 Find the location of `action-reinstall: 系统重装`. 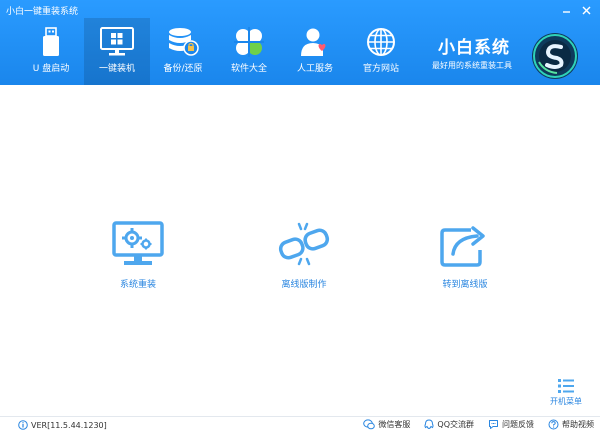

action-reinstall: 系统重装 is located at coordinates (138, 255).